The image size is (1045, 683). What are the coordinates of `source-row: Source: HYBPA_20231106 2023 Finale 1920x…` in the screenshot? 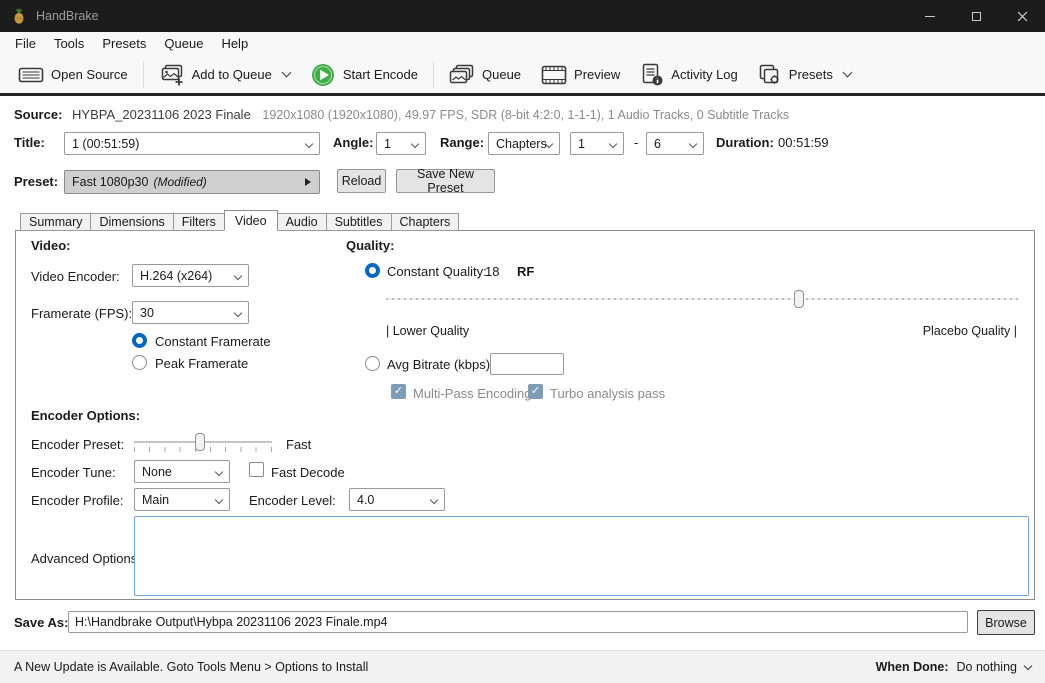 It's located at (401, 114).